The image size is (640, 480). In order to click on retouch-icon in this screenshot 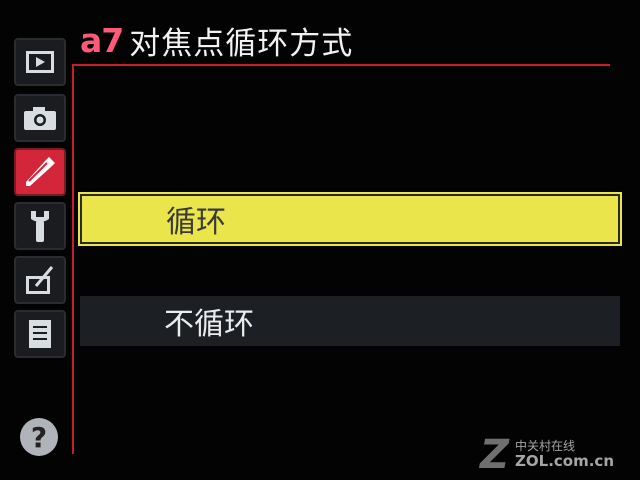, I will do `click(40, 280)`.